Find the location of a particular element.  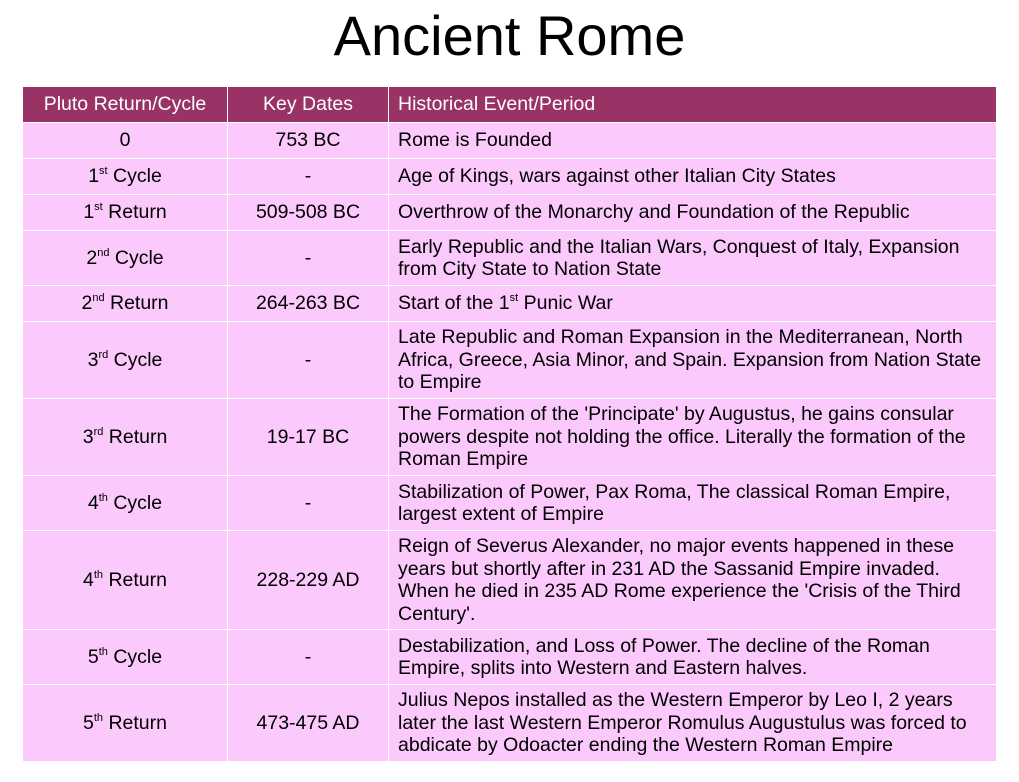

key-dates-cell: 264-263 BC is located at coordinates (308, 303).